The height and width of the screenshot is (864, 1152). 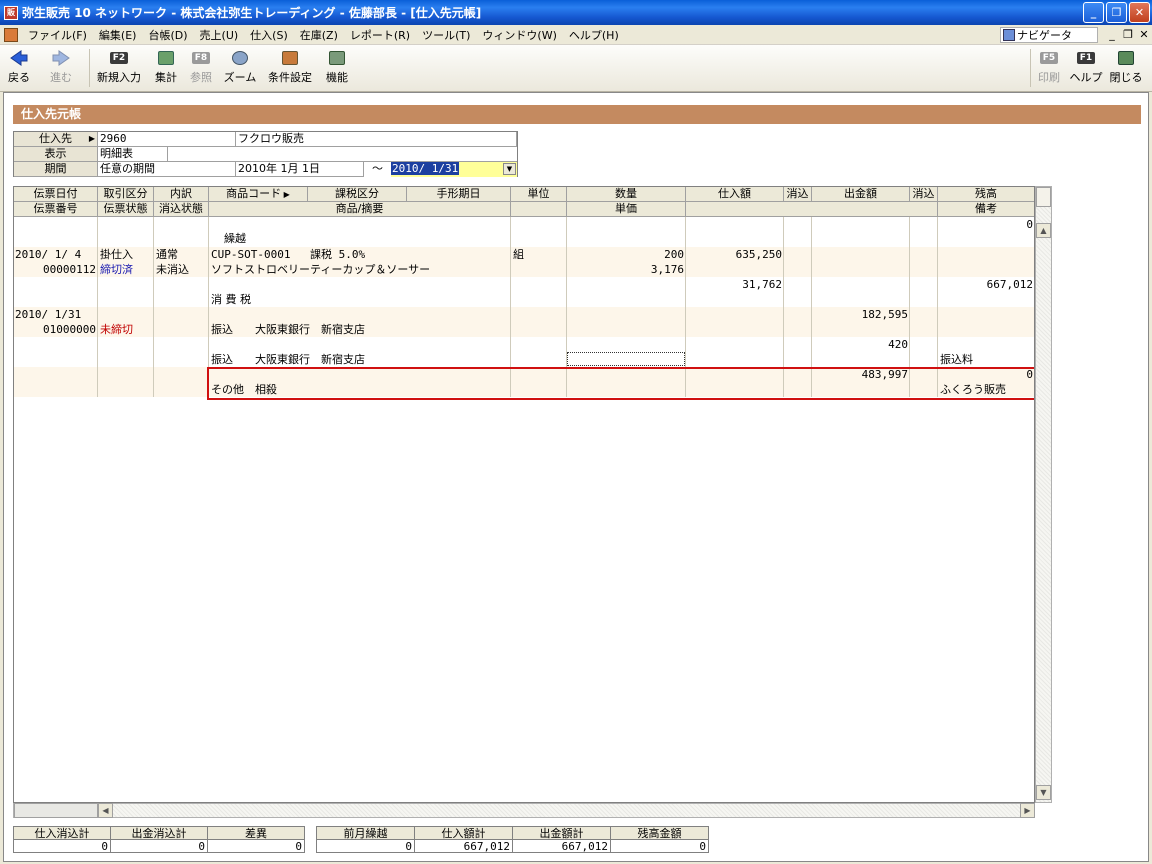 What do you see at coordinates (62, 846) in the screenshot?
I see `purchase-cleared-value: 0` at bounding box center [62, 846].